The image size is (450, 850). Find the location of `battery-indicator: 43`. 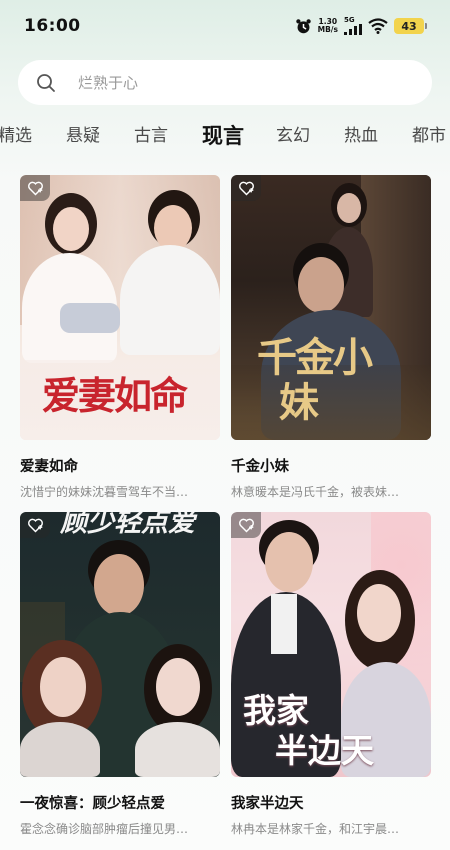

battery-indicator: 43 is located at coordinates (410, 26).